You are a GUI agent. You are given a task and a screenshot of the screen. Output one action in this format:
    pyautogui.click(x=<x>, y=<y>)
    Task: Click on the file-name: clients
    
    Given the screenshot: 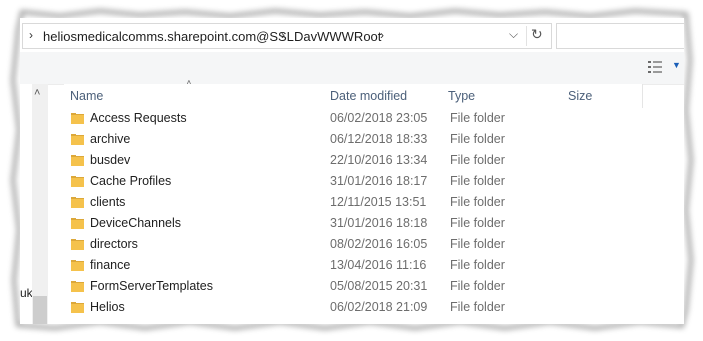 What is the action you would take?
    pyautogui.click(x=107, y=202)
    